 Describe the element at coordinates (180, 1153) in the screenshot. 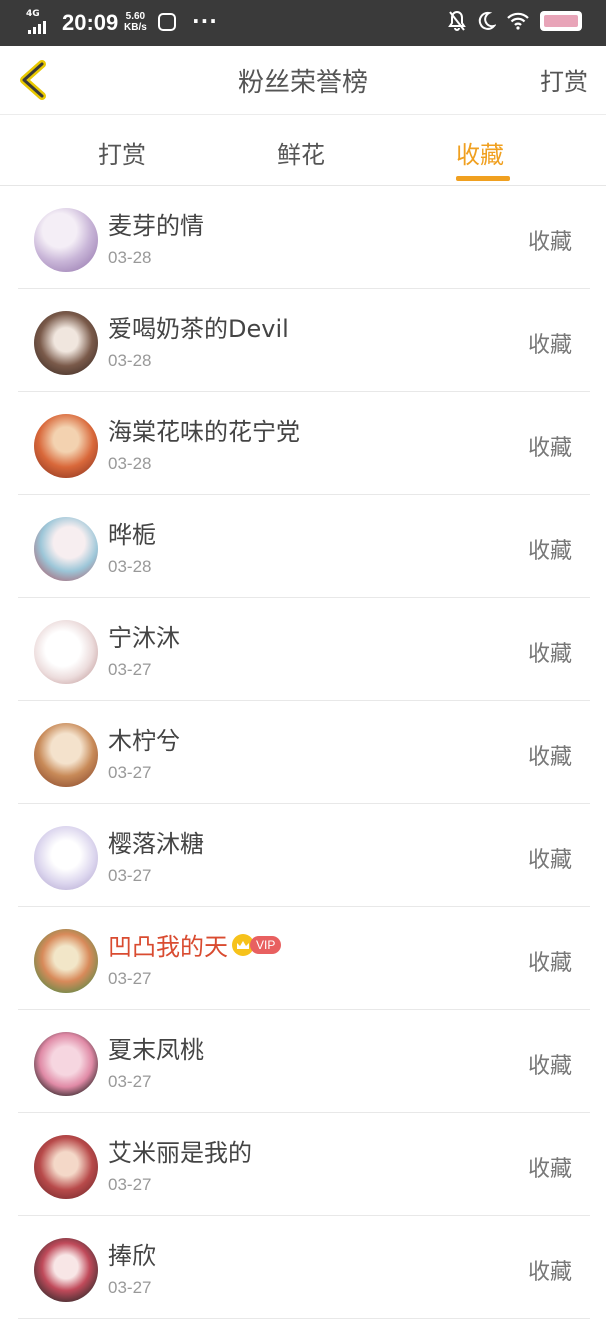

I see `user-name: 艾米丽是我的` at that location.